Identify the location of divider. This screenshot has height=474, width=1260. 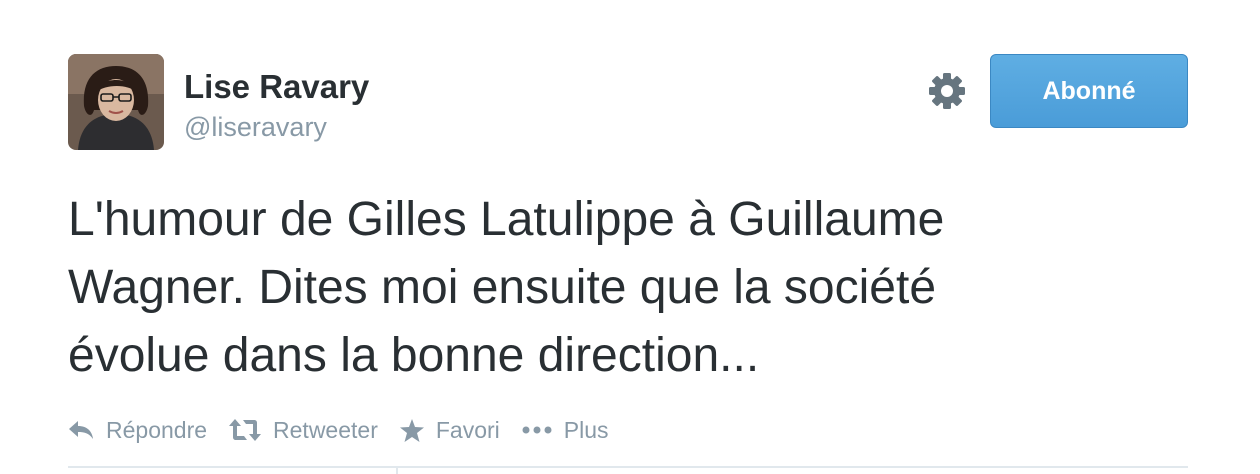
(628, 467).